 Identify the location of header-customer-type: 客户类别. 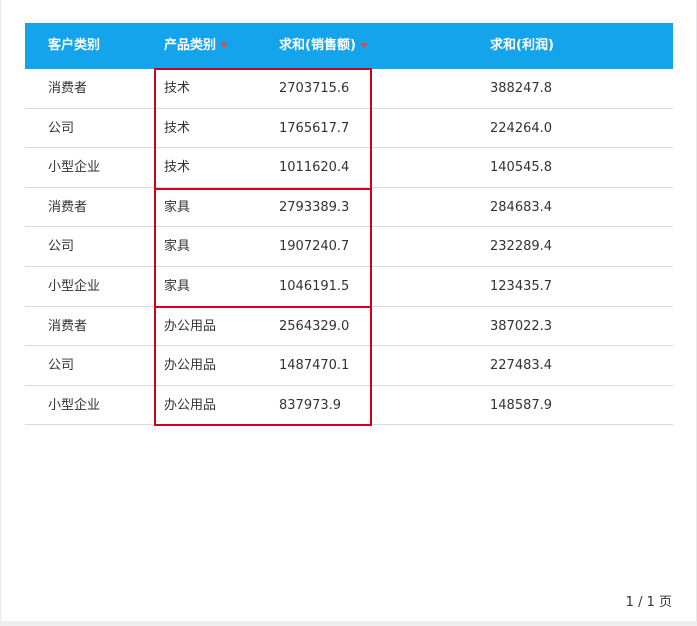
(74, 46).